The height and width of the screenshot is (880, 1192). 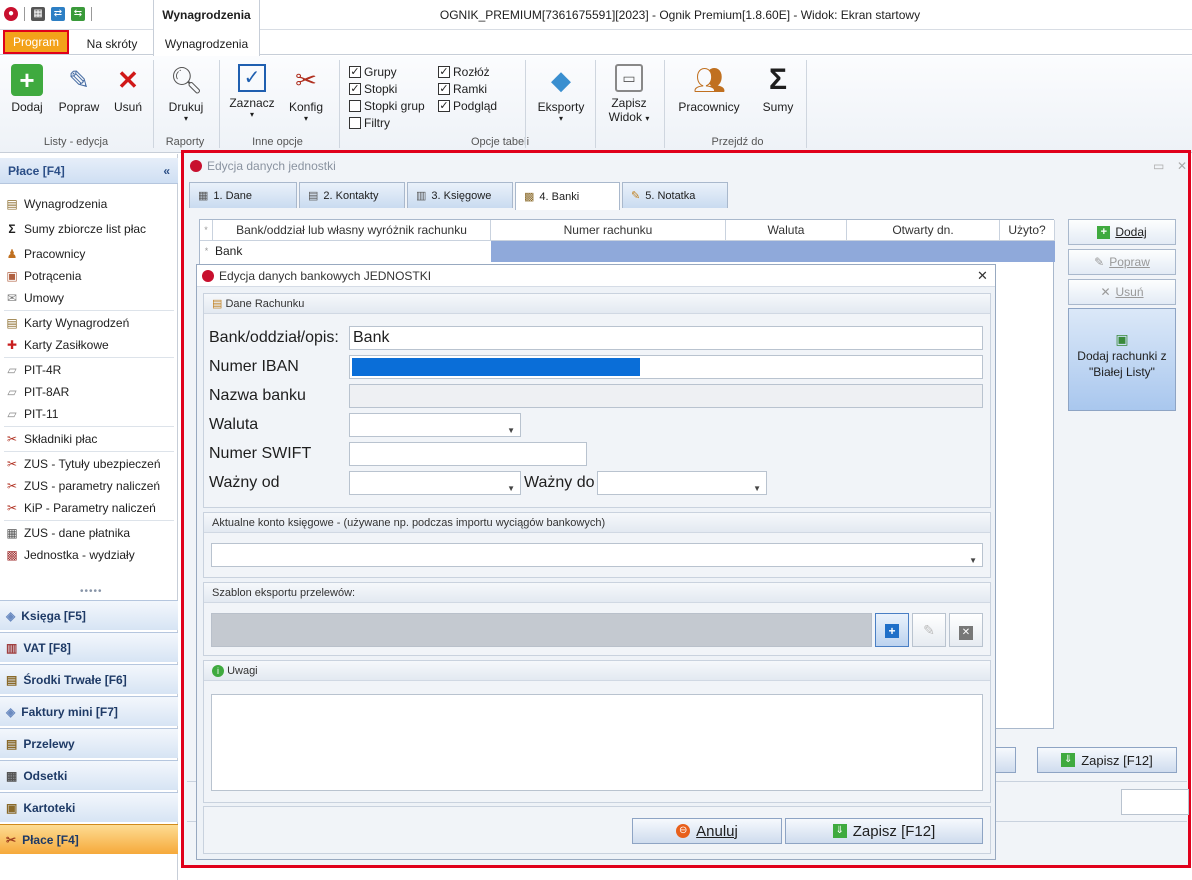 What do you see at coordinates (56, 204) in the screenshot?
I see `sidebar-item-wynagrodzenia: ▤ Wynagrodzenia` at bounding box center [56, 204].